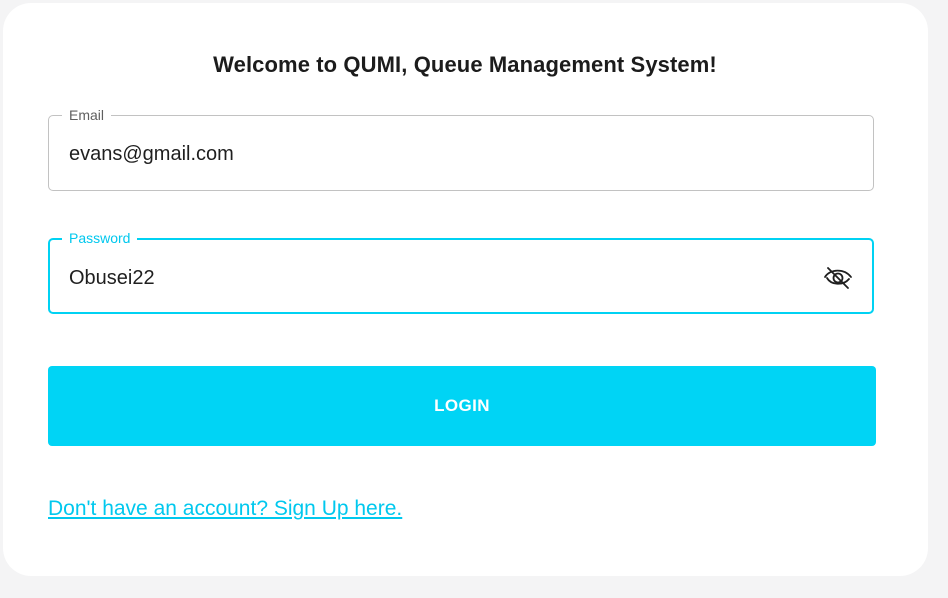  I want to click on password-field: Password Obusei22, so click(461, 271).